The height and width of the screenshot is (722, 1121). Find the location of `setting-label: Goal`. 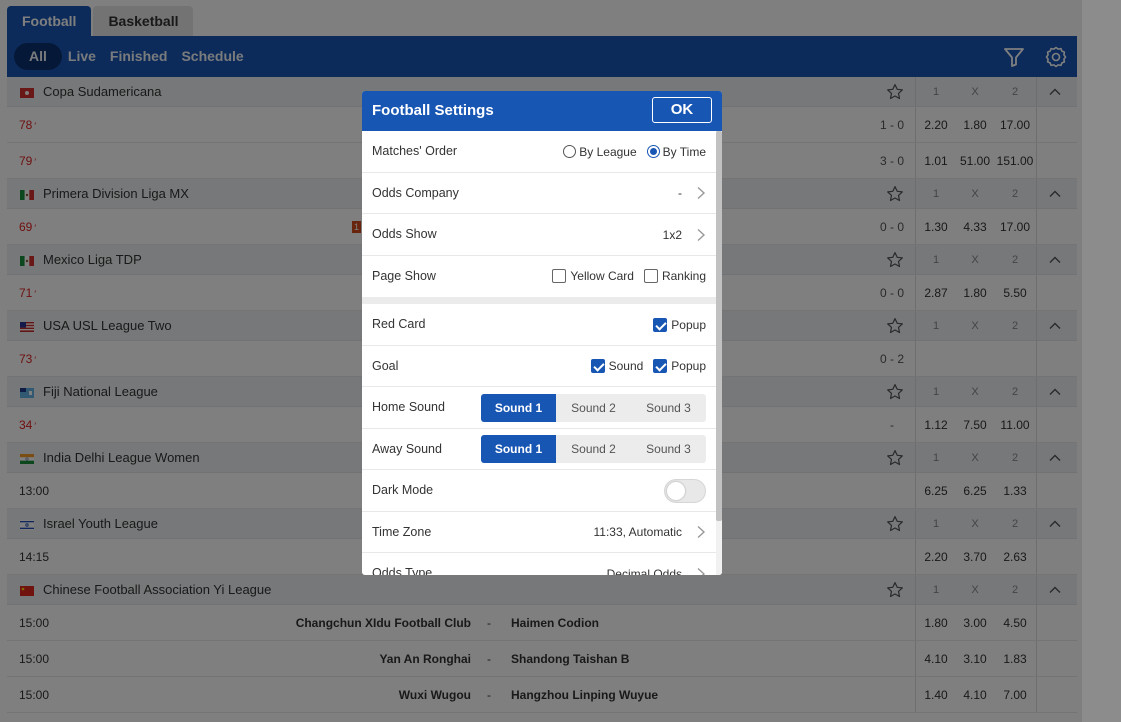

setting-label: Goal is located at coordinates (385, 365).